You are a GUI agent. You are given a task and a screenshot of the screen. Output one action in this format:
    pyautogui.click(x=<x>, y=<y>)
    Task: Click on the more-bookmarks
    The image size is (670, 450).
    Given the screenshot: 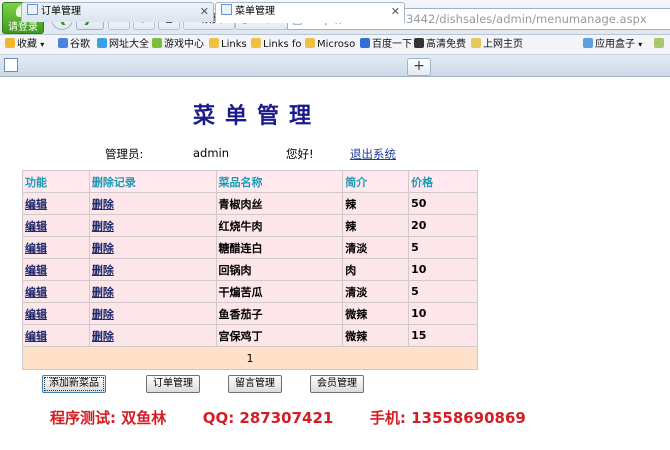 What is the action you would take?
    pyautogui.click(x=660, y=44)
    